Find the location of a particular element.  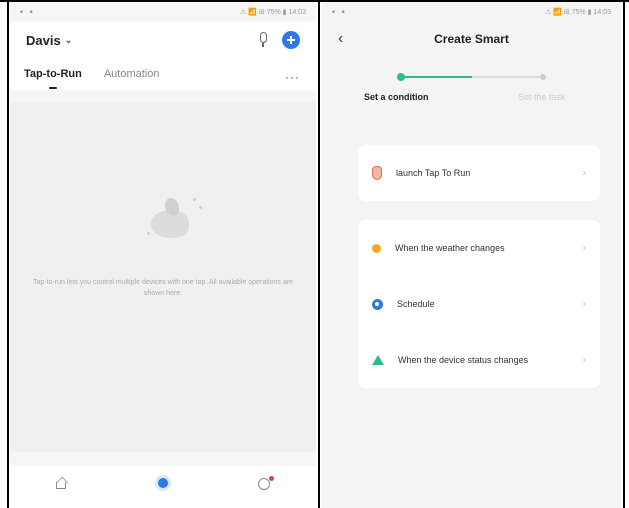

clock-icon is located at coordinates (377, 304).